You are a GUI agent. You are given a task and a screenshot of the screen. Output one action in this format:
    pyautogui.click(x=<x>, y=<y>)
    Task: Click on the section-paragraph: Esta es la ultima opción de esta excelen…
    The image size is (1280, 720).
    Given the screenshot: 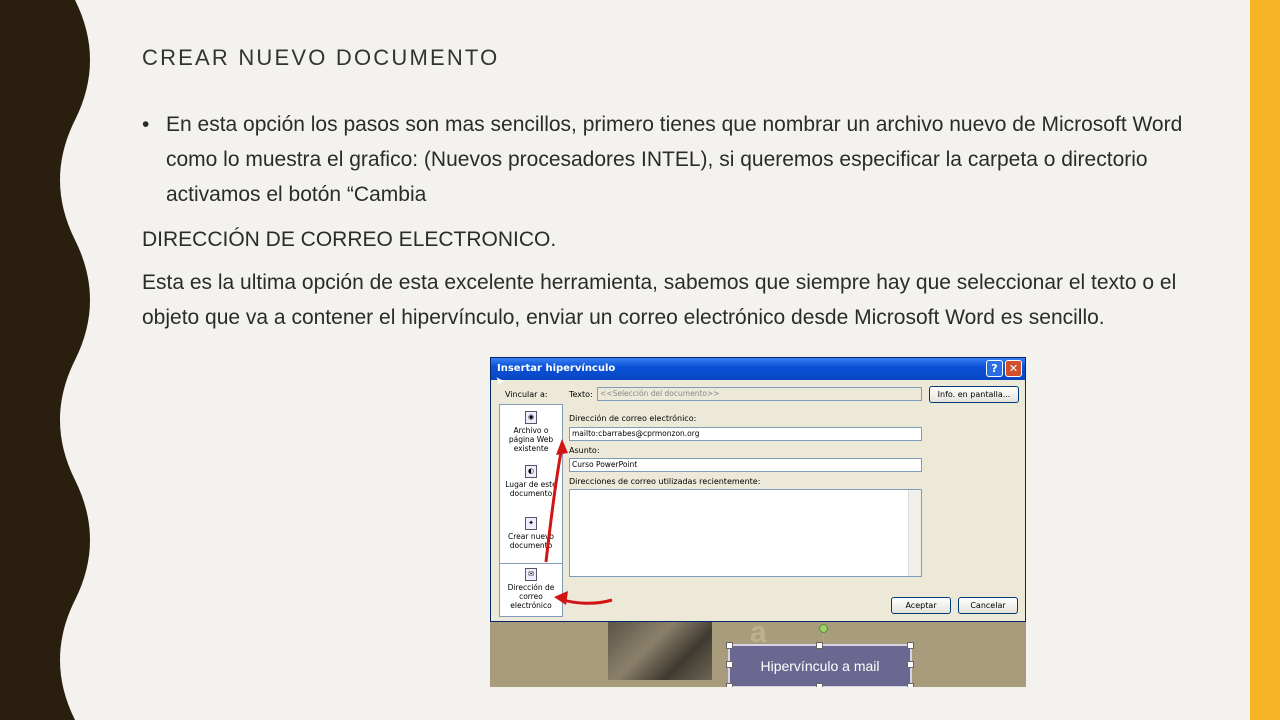 What is the action you would take?
    pyautogui.click(x=659, y=300)
    